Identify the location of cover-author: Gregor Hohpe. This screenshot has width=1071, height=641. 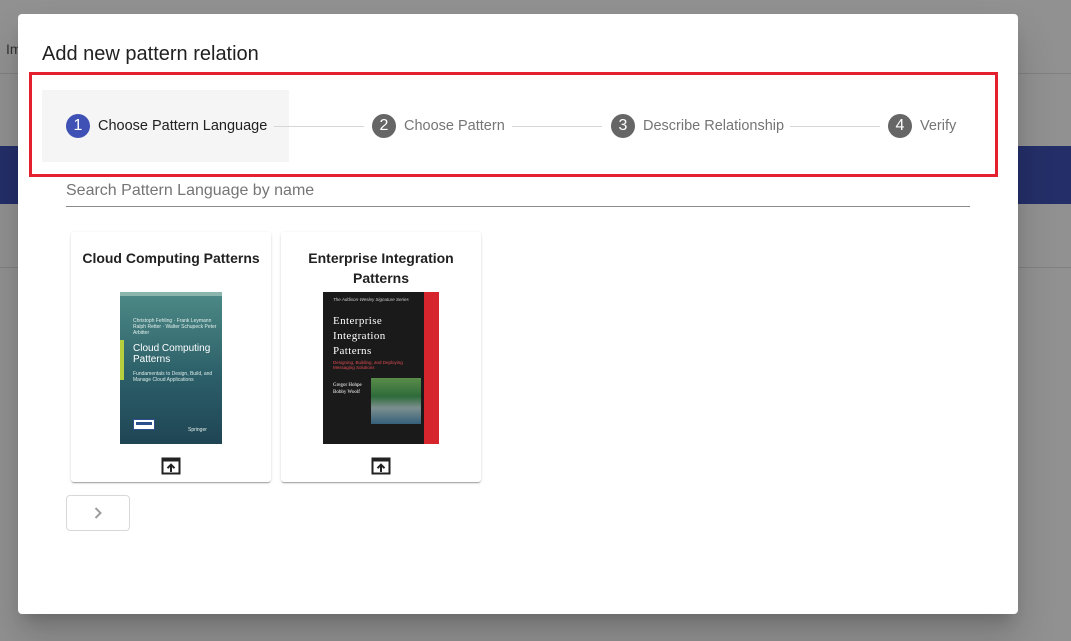
(347, 385).